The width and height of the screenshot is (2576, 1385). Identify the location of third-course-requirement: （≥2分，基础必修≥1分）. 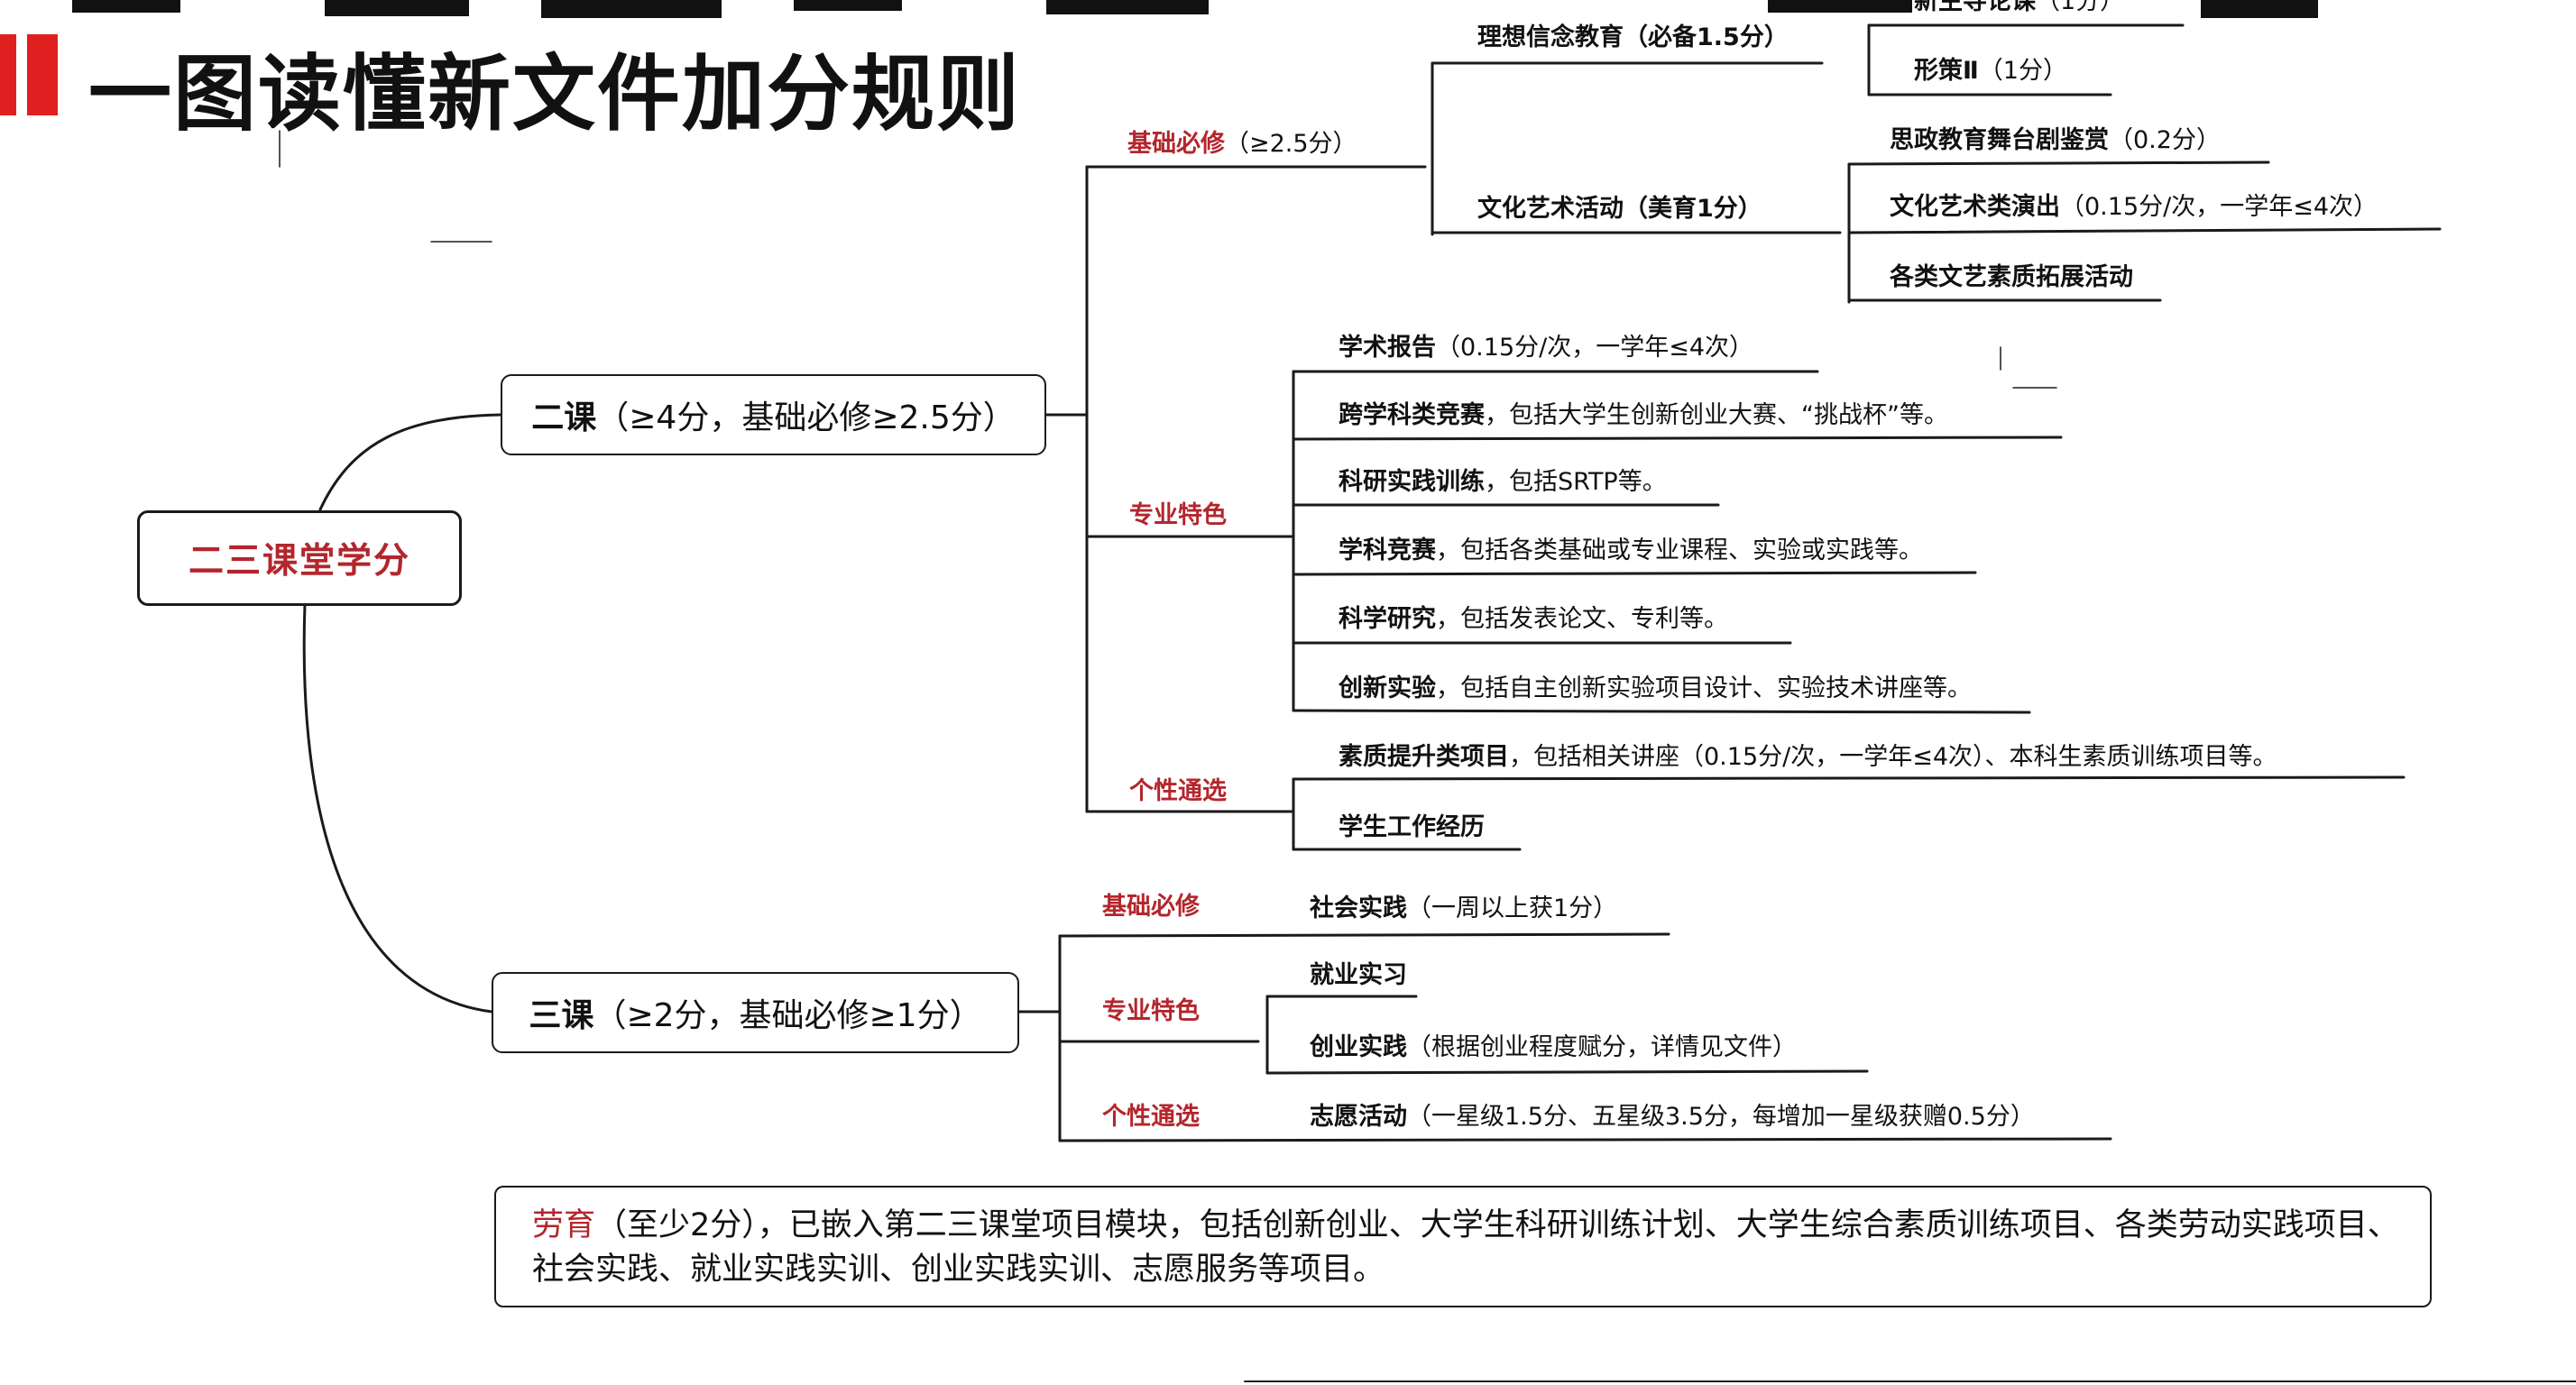
(787, 1016).